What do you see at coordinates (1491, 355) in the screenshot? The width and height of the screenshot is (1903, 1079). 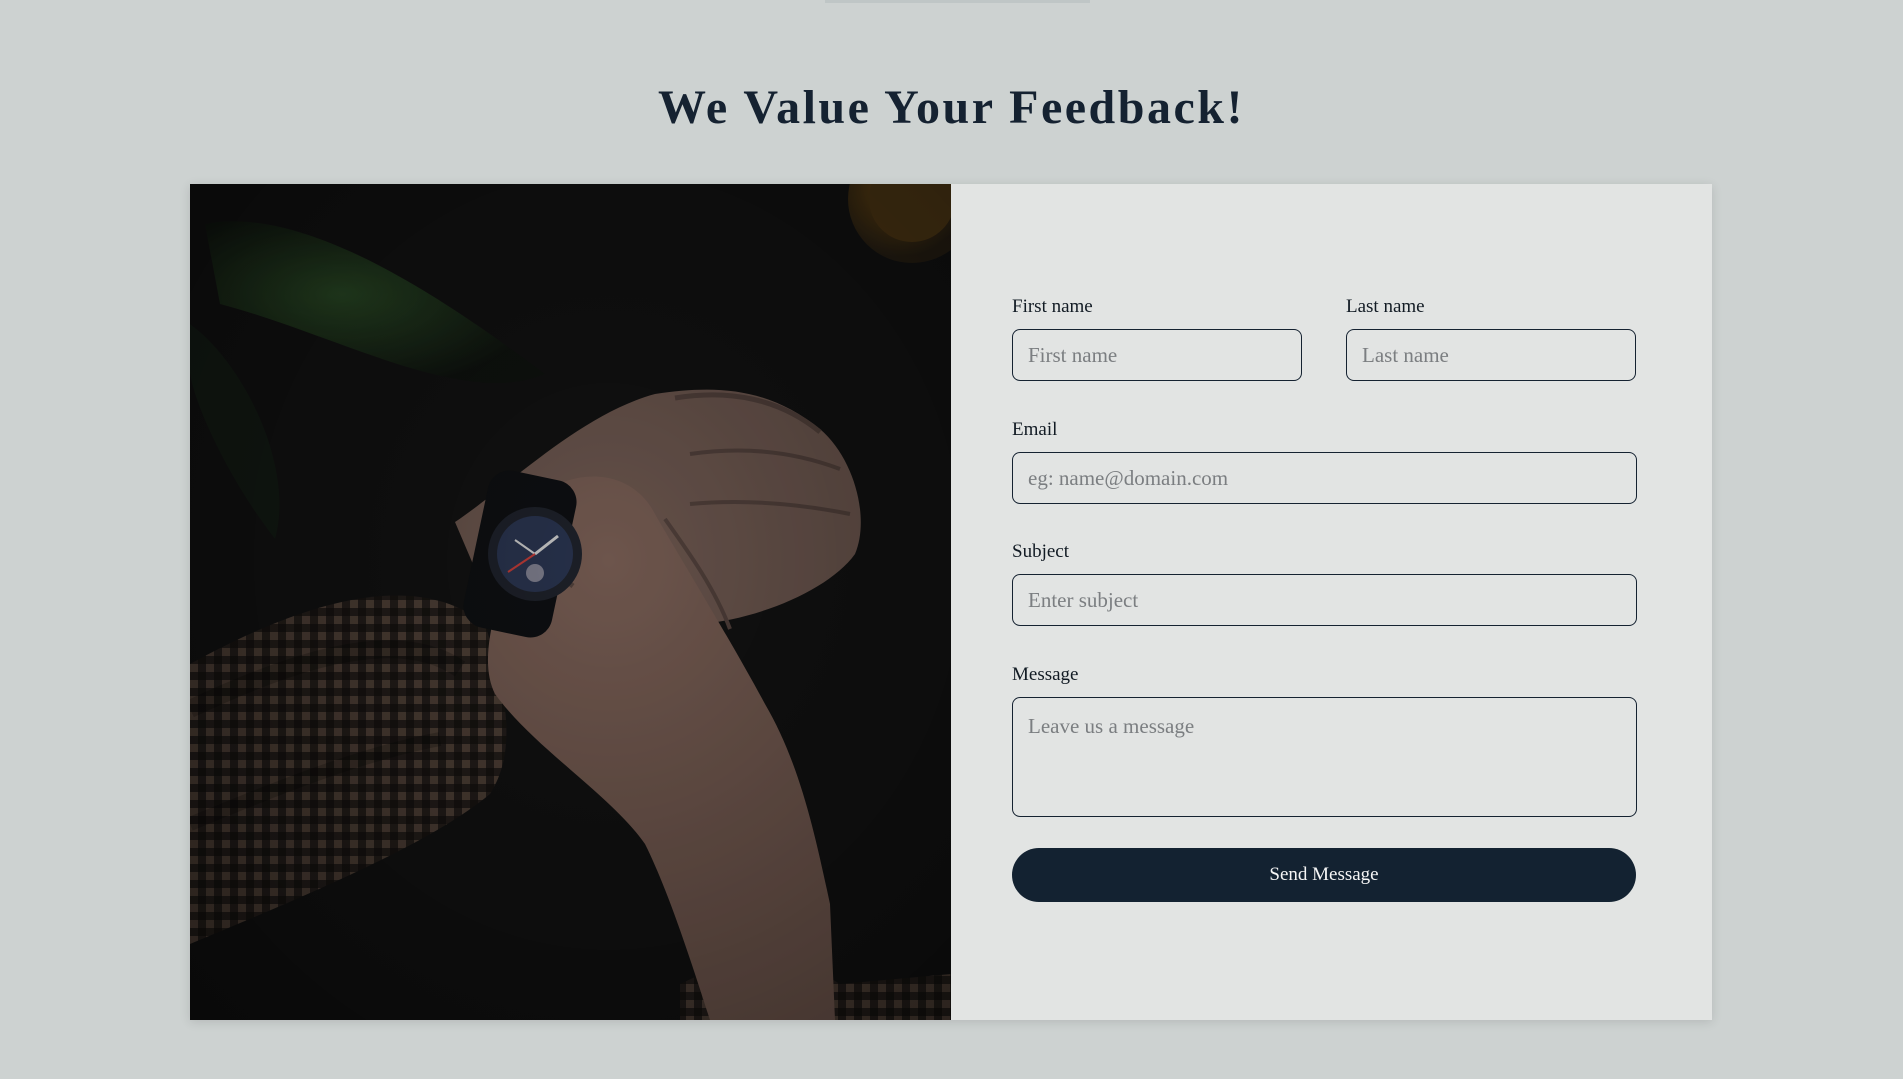 I see `last-name-input` at bounding box center [1491, 355].